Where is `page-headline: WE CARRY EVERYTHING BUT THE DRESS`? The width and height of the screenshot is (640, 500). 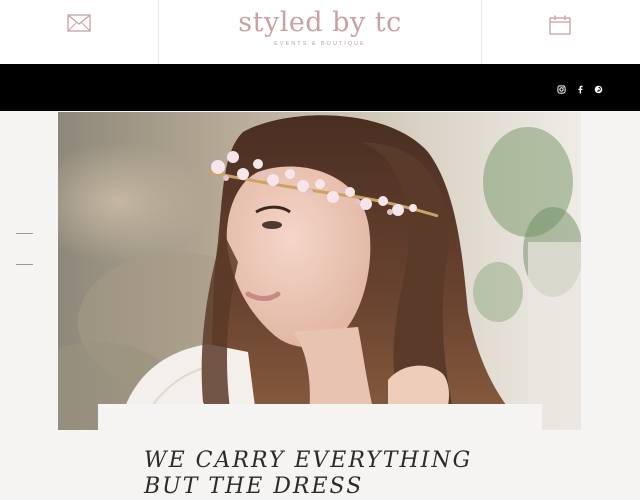 page-headline: WE CARRY EVERYTHING BUT THE DRESS is located at coordinates (308, 473).